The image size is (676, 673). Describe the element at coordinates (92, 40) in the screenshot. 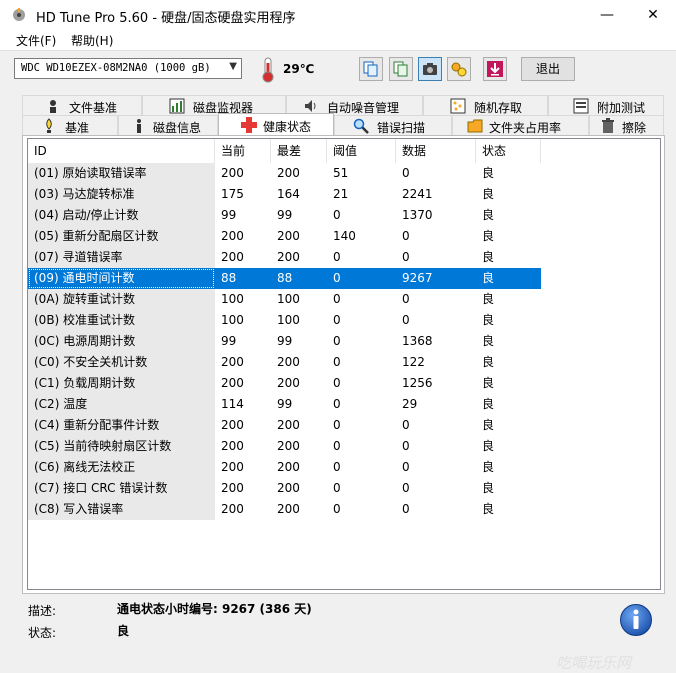

I see `menu-help: 帮助(H)` at that location.